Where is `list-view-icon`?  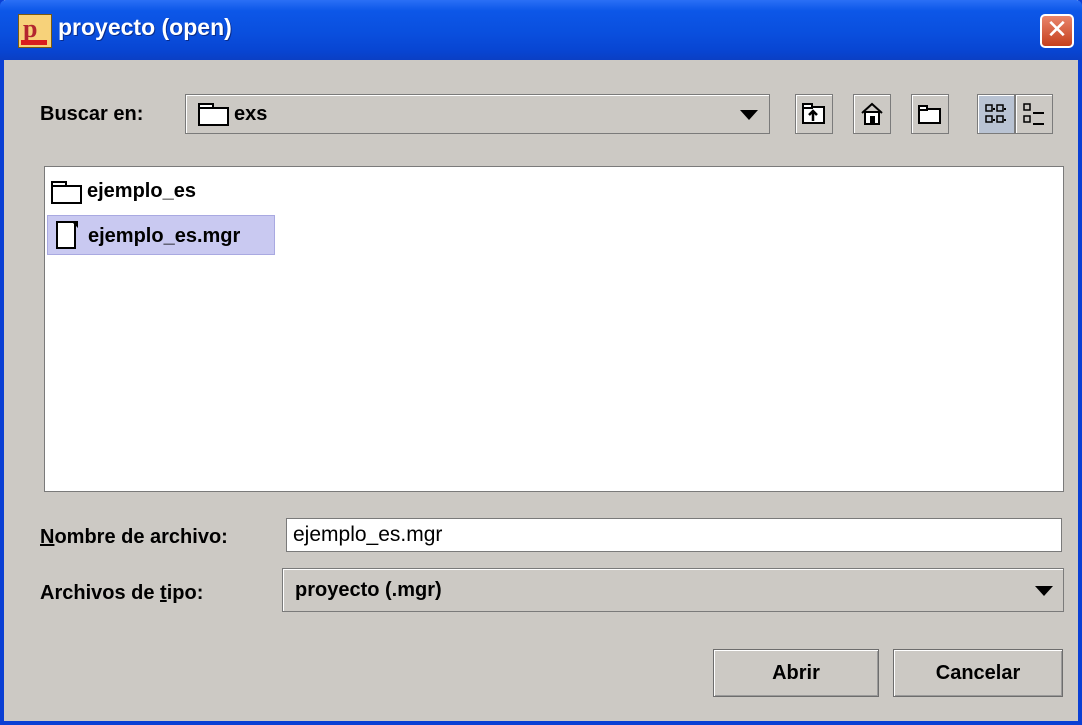
list-view-icon is located at coordinates (996, 114).